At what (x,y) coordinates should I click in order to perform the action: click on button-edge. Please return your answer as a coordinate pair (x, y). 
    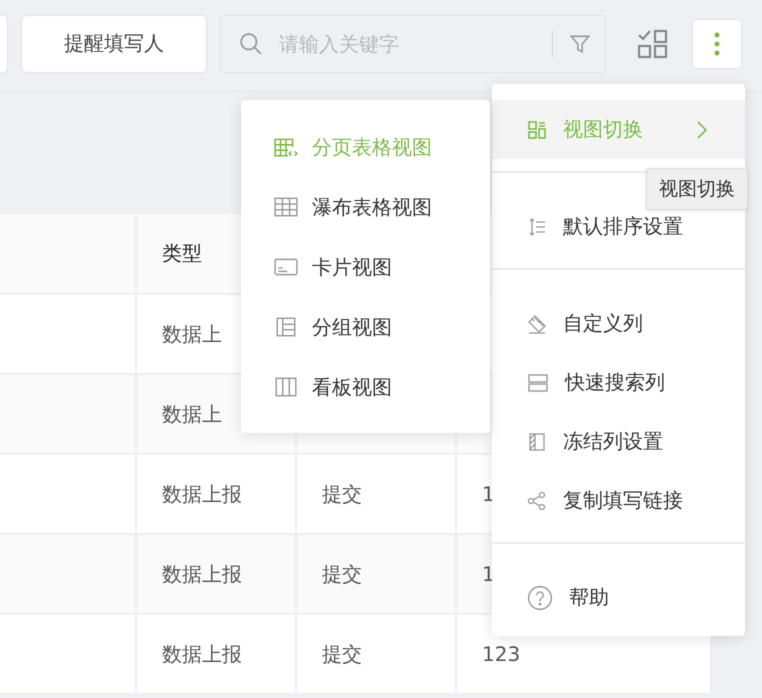
    Looking at the image, I should click on (4, 43).